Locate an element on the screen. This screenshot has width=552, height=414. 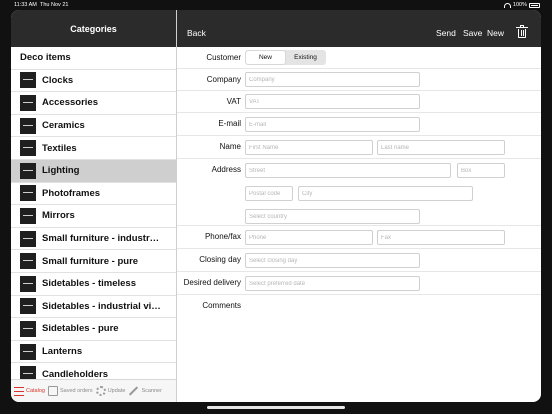
category-label: Lanterns is located at coordinates (62, 352).